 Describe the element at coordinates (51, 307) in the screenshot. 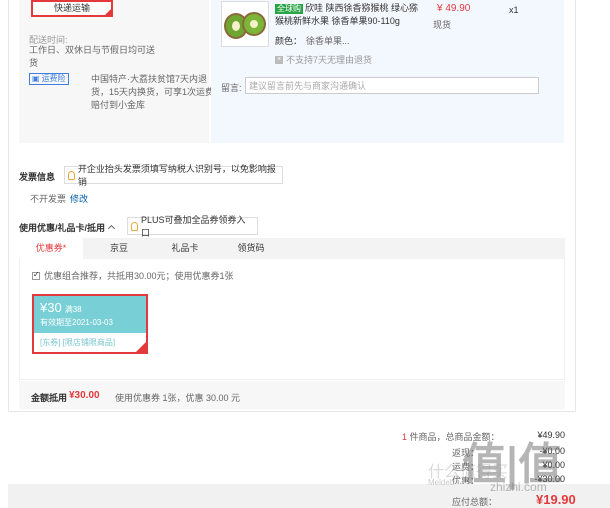

I see `coupon-amount: ¥30` at that location.